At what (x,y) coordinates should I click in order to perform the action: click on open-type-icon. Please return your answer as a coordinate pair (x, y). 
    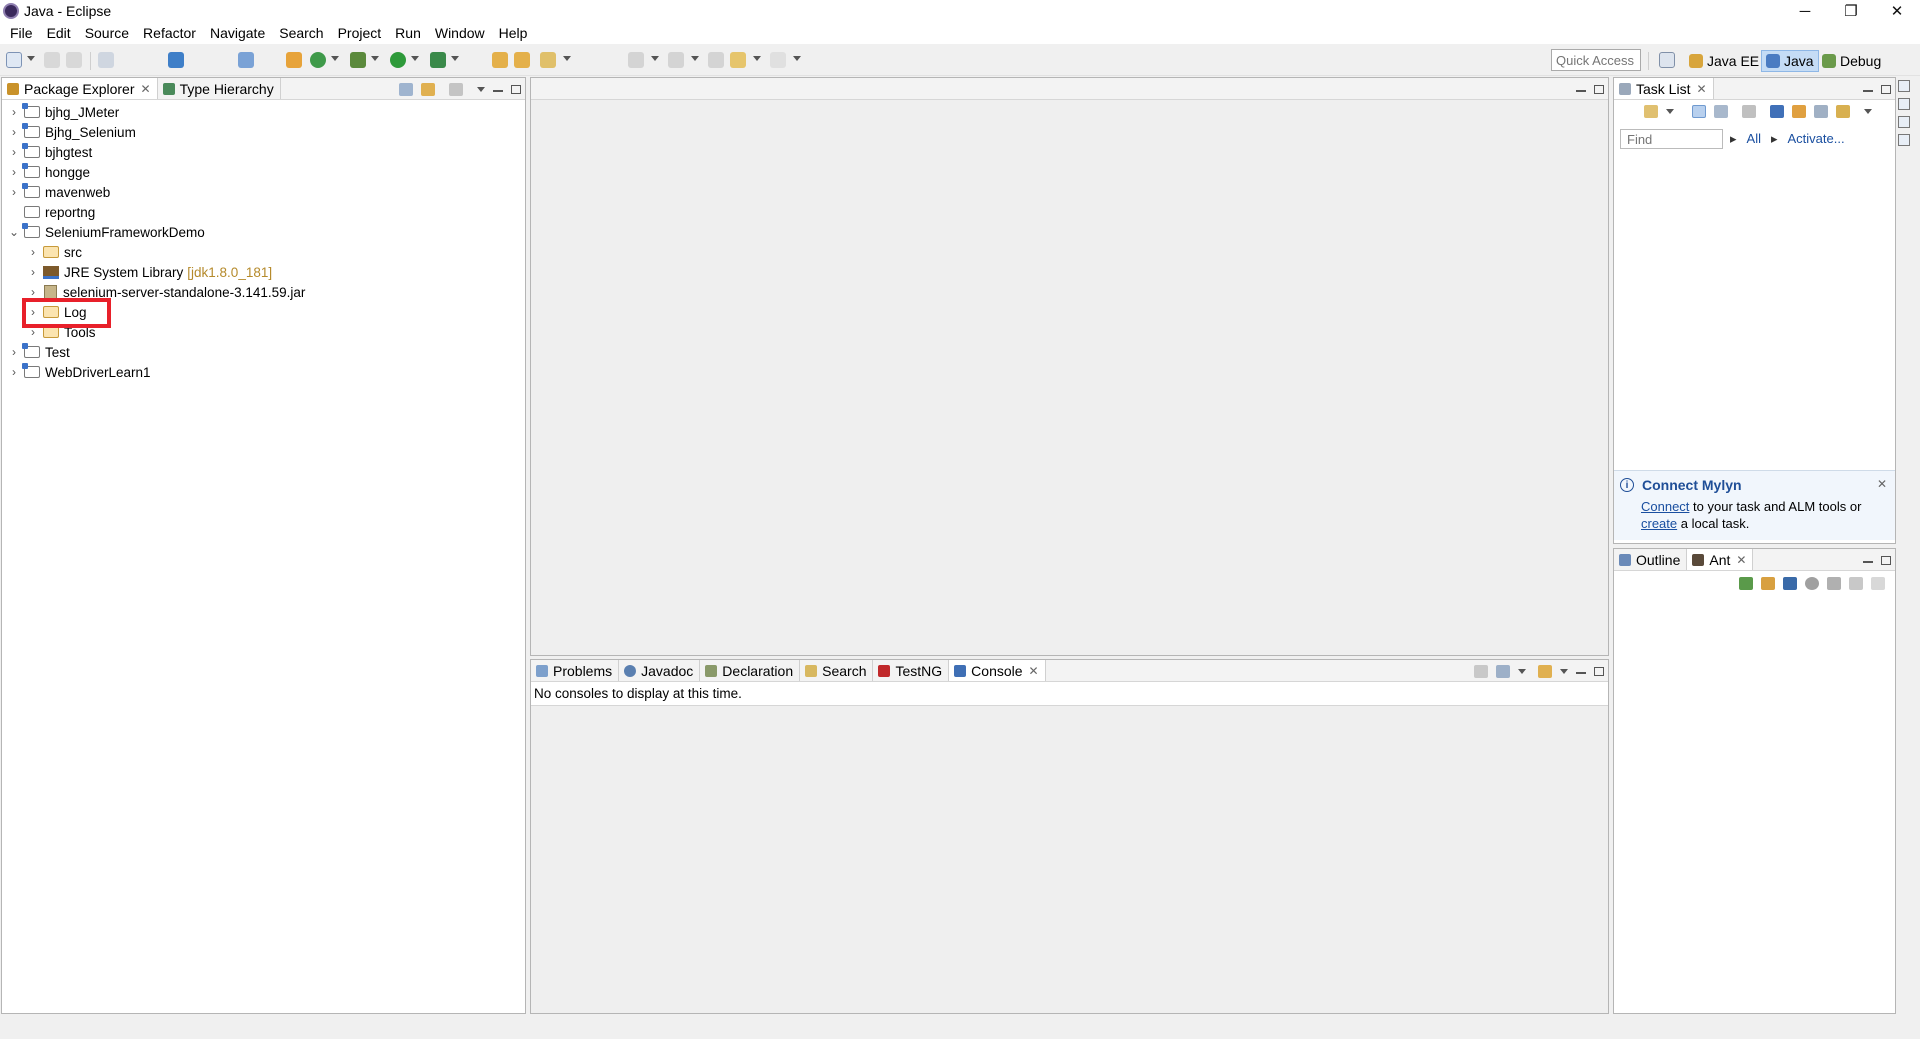
    Looking at the image, I should click on (500, 60).